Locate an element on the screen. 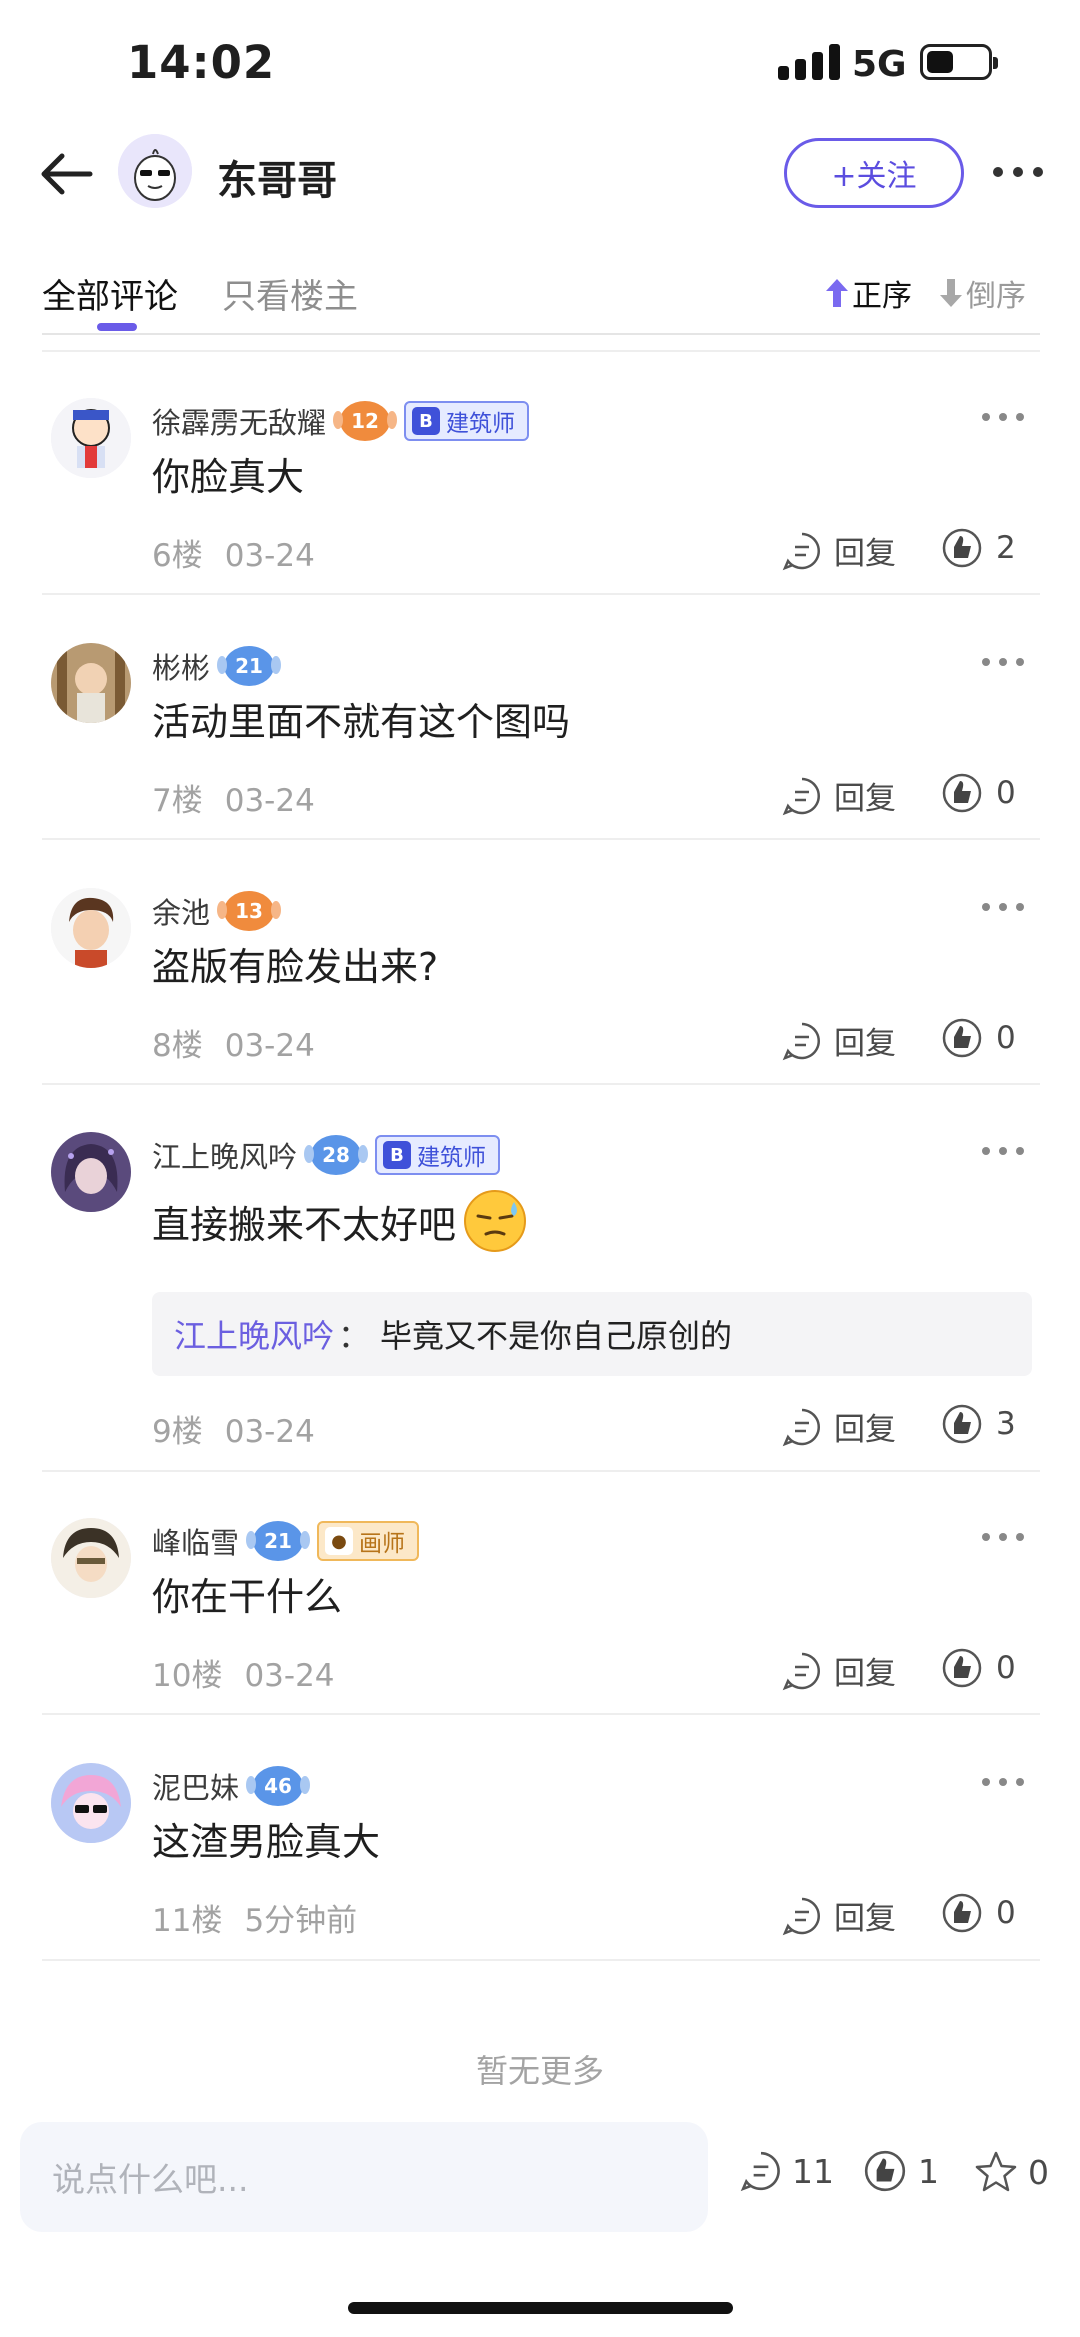  comment-username: 泥巴妹 is located at coordinates (195, 1786).